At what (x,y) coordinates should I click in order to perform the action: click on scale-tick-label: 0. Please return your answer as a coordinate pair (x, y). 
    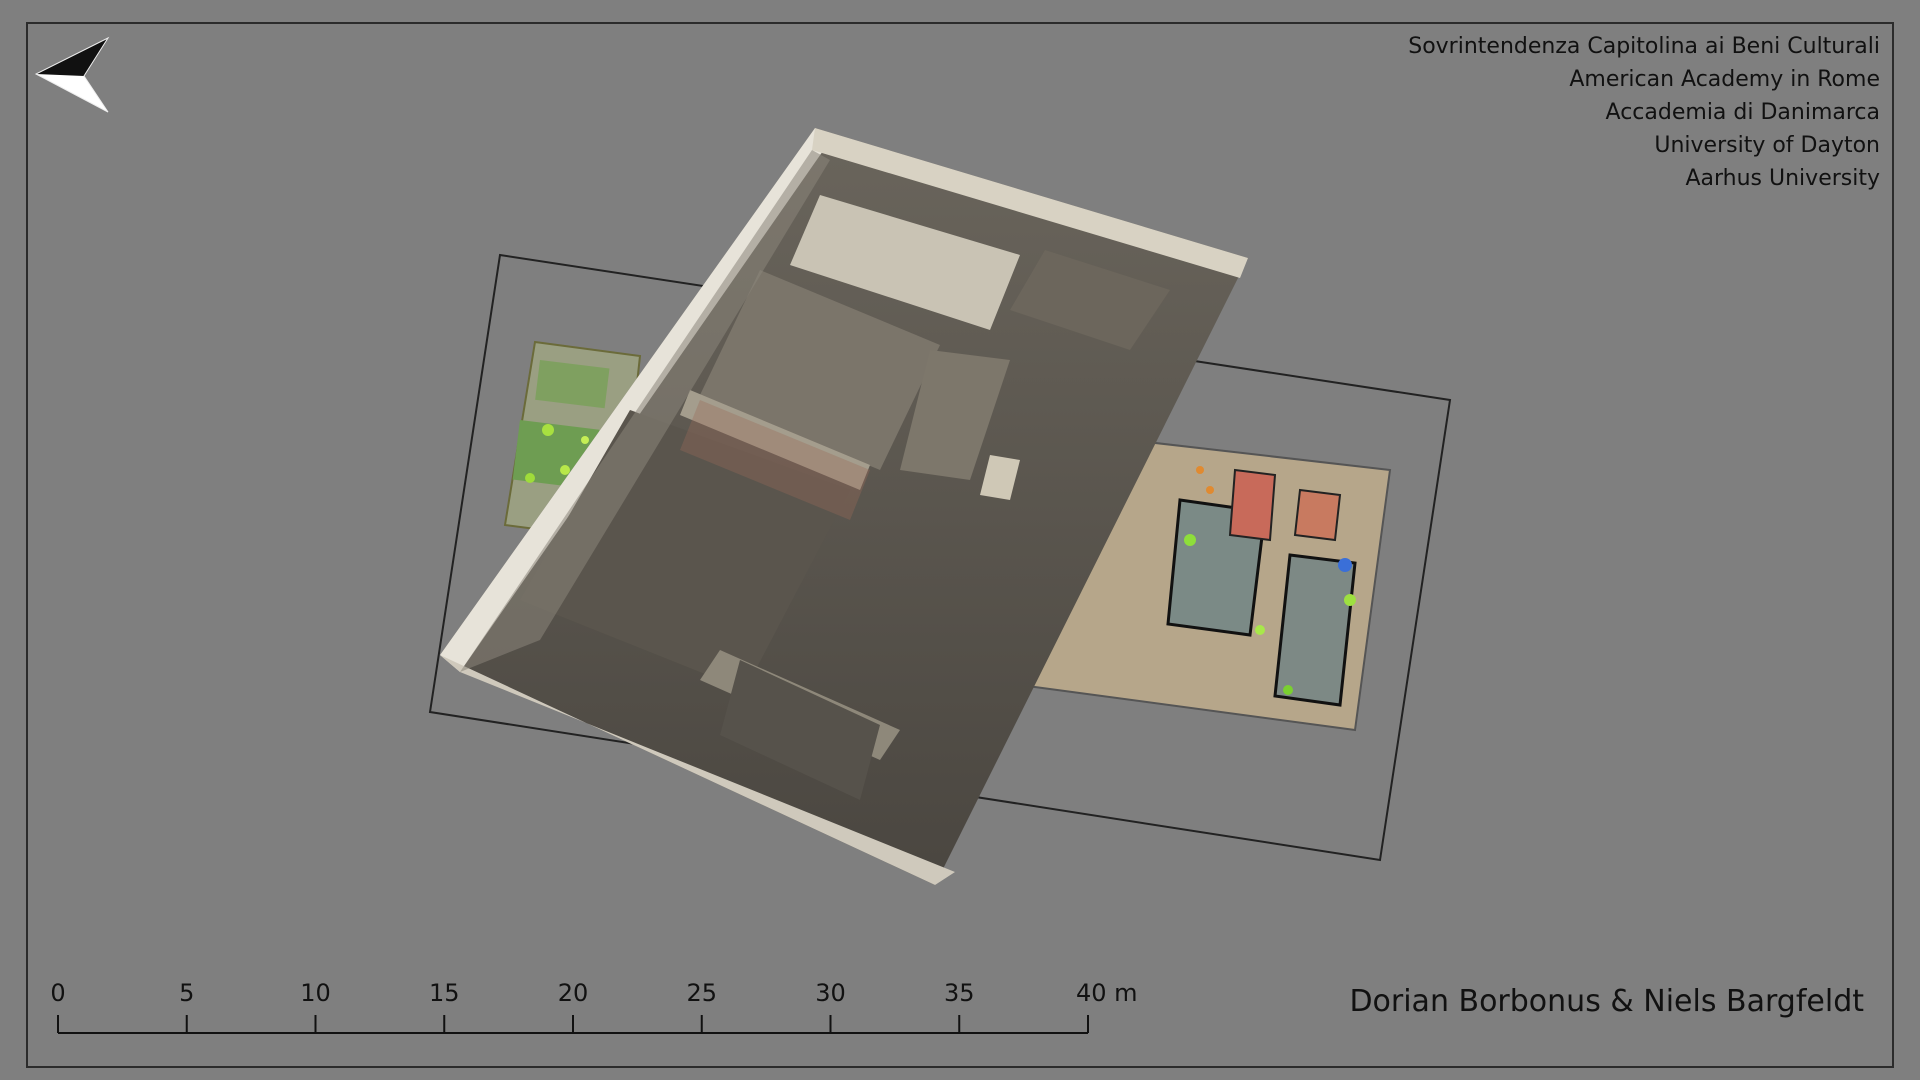
    Looking at the image, I should click on (57, 993).